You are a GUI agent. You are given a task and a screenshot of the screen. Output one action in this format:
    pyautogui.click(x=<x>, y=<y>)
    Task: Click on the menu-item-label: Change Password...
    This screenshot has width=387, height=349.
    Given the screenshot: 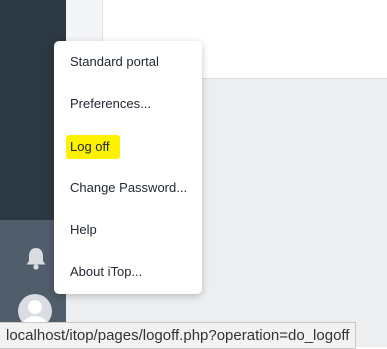 What is the action you would take?
    pyautogui.click(x=129, y=187)
    